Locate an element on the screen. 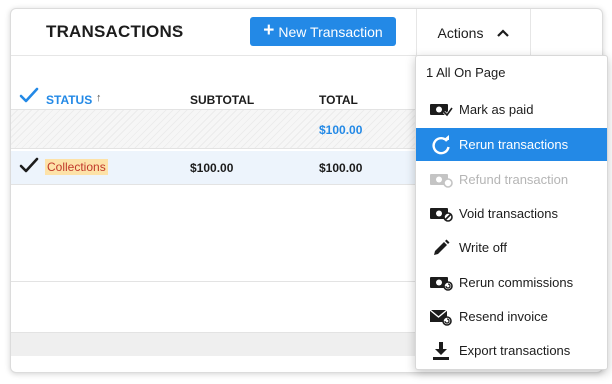 The width and height of the screenshot is (612, 384). new-transaction-button: + New Transaction is located at coordinates (323, 31).